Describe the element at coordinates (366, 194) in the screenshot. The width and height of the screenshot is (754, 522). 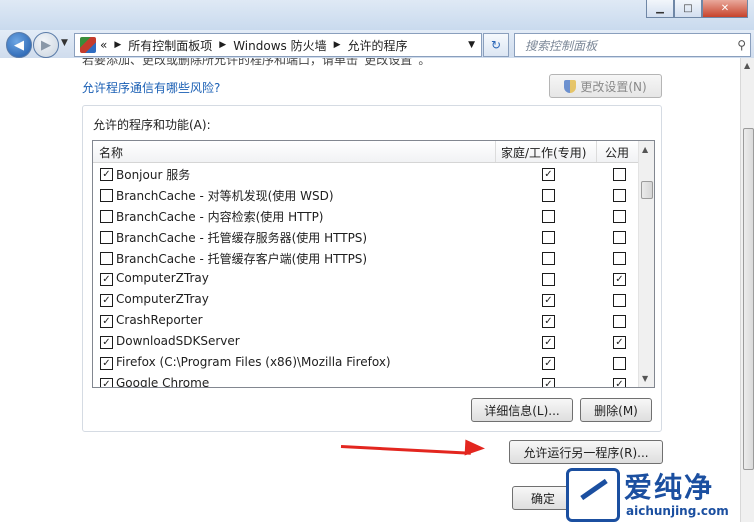
I see `list-item: BranchCache - 对等机发现(使用 WSD)` at that location.